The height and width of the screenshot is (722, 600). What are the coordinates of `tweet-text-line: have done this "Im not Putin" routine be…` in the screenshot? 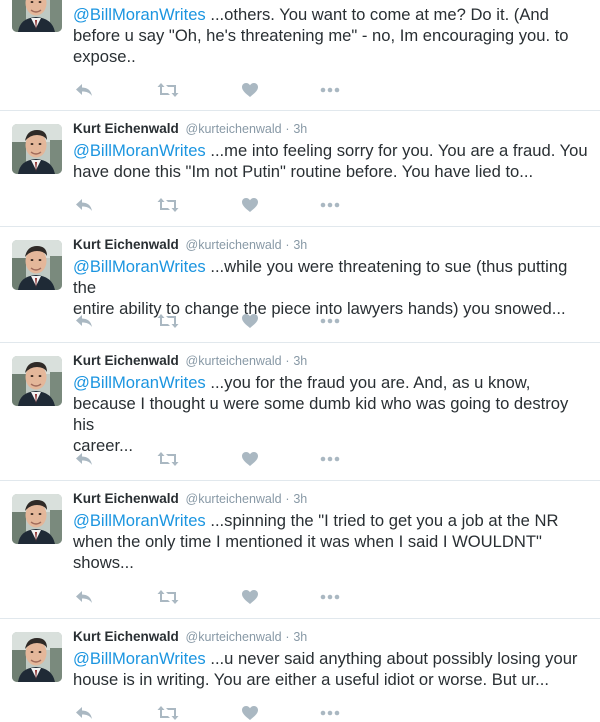 It's located at (303, 171).